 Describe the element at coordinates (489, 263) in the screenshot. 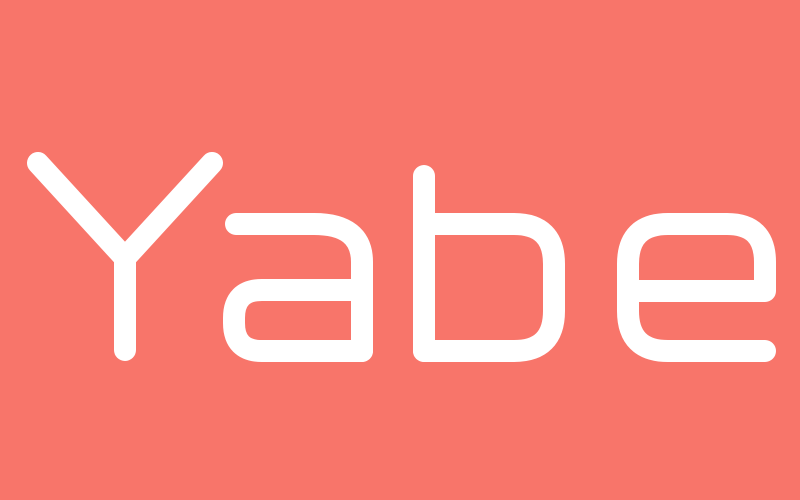

I see `logo-letter-b` at that location.